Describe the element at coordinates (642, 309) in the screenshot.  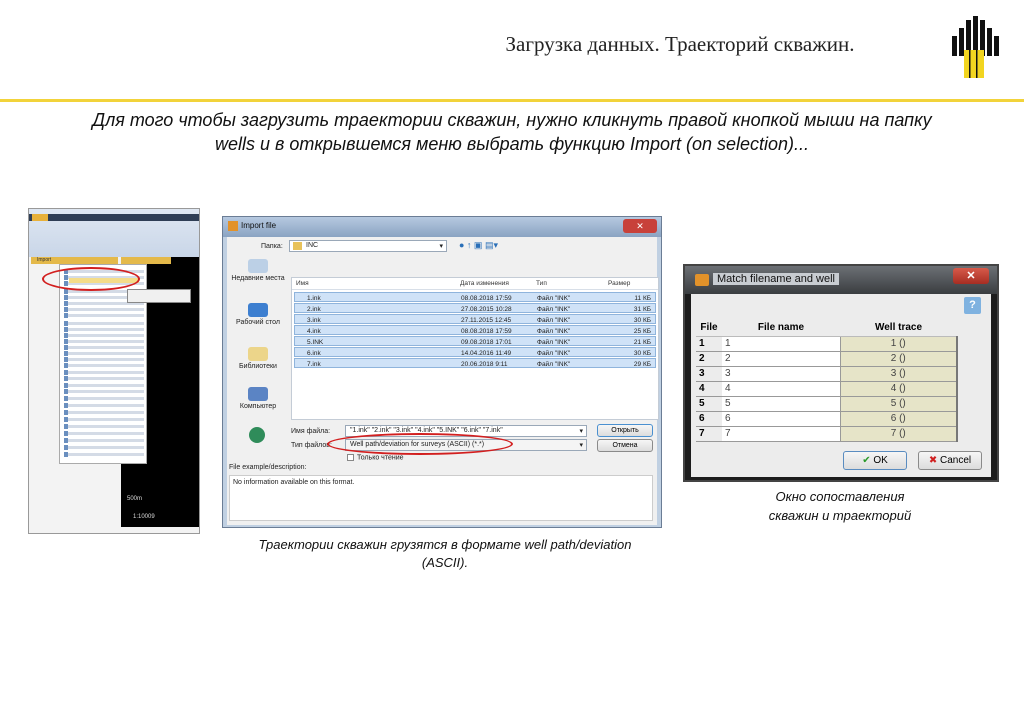
I see `file-size: 31 КБ` at that location.